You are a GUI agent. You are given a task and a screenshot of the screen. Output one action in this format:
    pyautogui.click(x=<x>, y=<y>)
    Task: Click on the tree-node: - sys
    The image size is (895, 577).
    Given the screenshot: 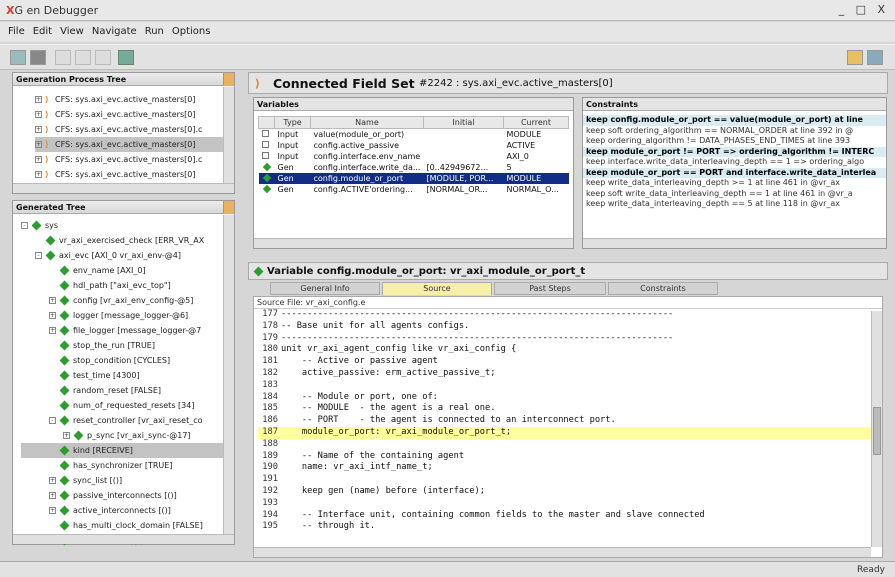 What is the action you would take?
    pyautogui.click(x=127, y=225)
    